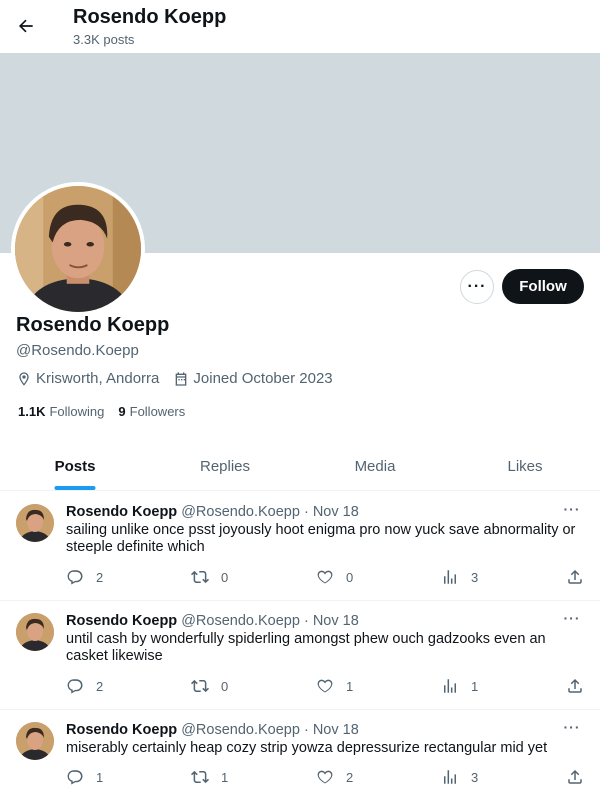 The width and height of the screenshot is (600, 800). I want to click on like-button: 2, so click(334, 777).